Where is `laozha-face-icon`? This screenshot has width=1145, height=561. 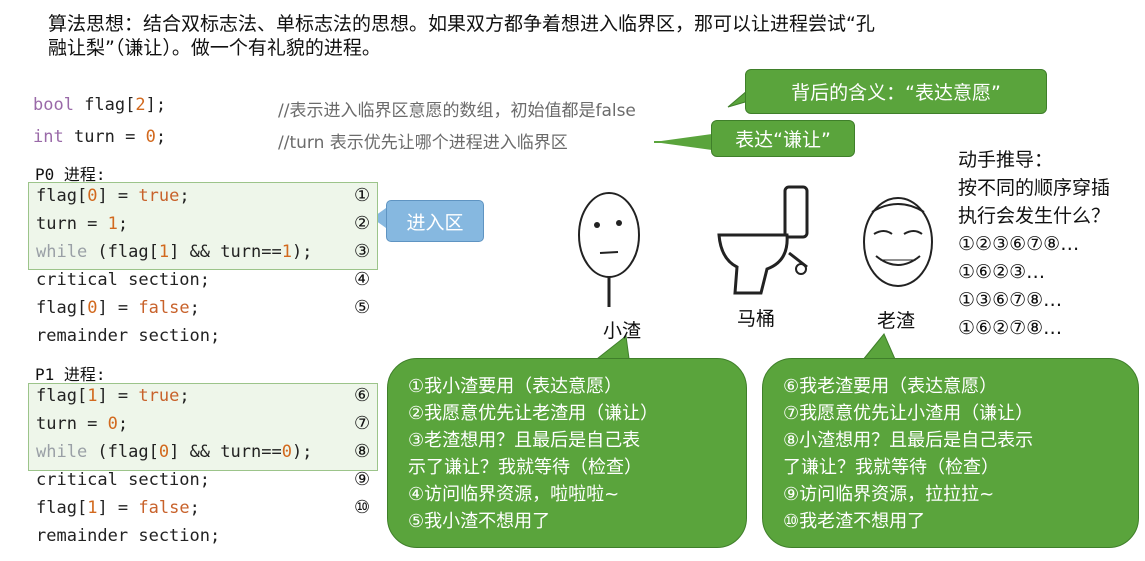 laozha-face-icon is located at coordinates (898, 242).